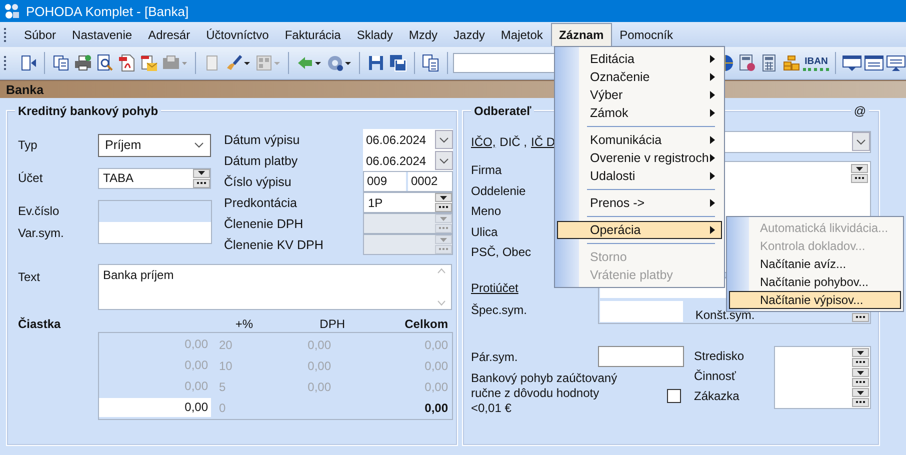  I want to click on email-symbol: @, so click(859, 111).